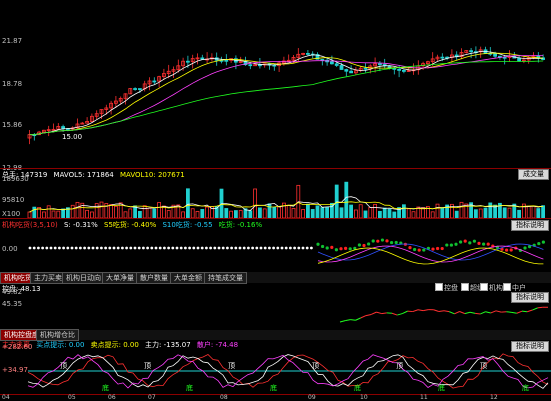 This screenshot has height=401, width=551. Describe the element at coordinates (451, 288) in the screenshot. I see `legend-label: 控盘` at that location.